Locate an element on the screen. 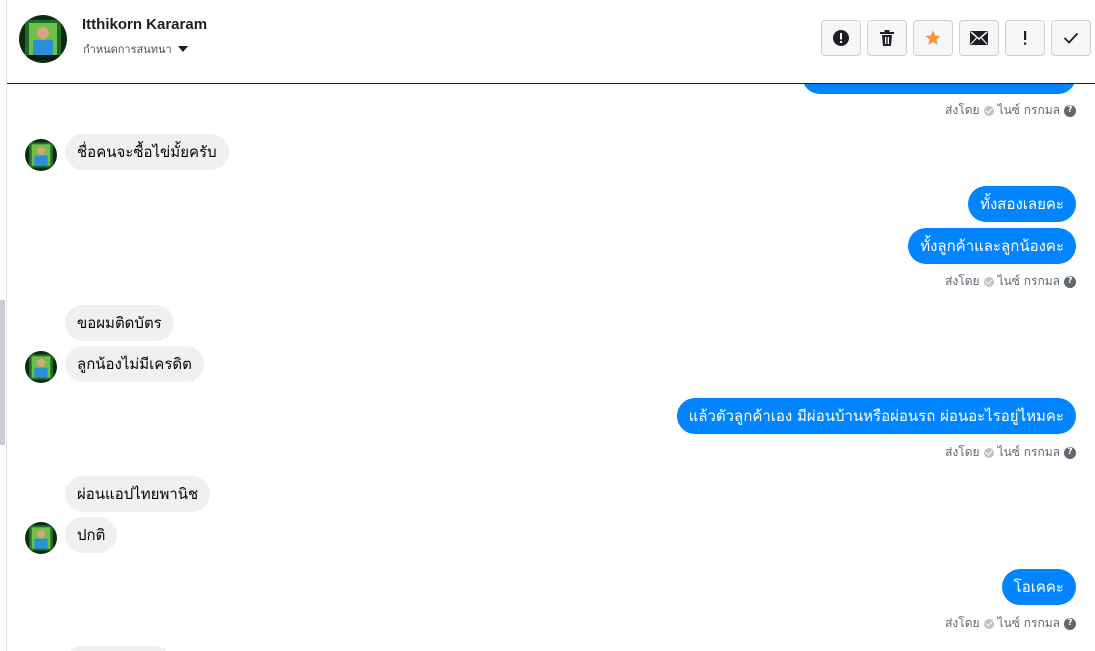 Image resolution: width=1095 pixels, height=651 pixels. incoming-message: ผ่อนแอปไทยพานิช is located at coordinates (138, 494).